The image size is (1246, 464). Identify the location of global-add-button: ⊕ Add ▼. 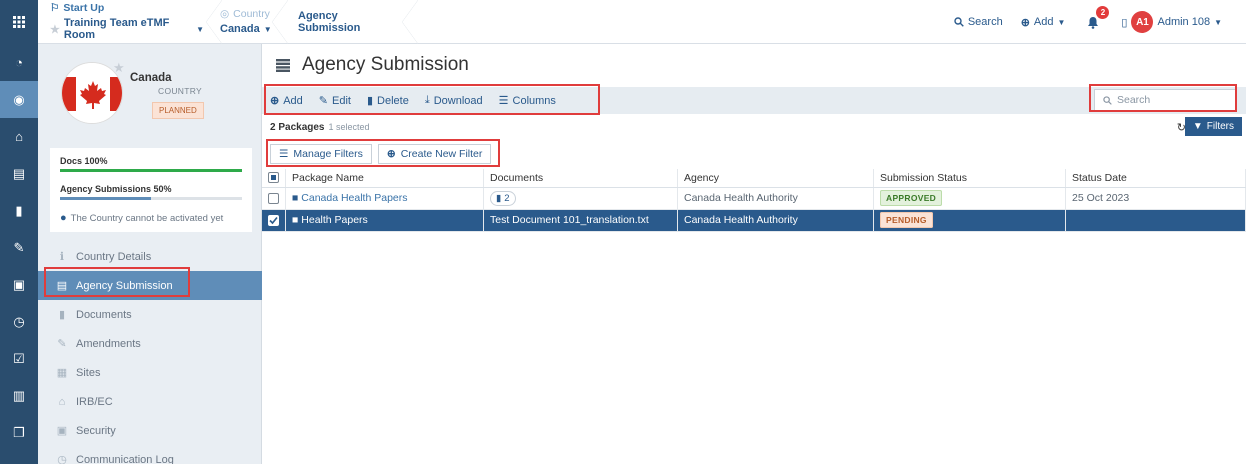
(1043, 22).